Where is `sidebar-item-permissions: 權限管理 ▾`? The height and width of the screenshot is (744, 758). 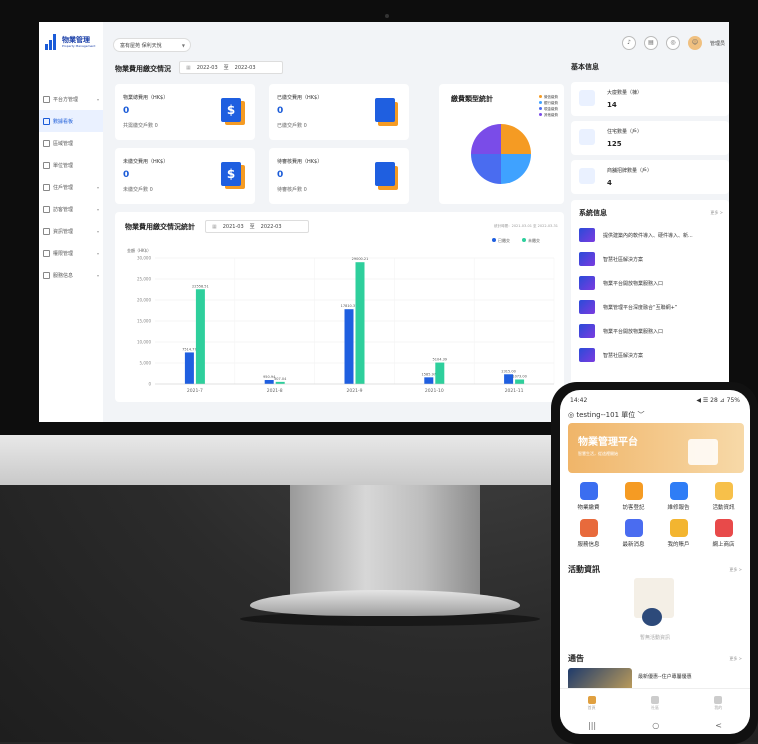 sidebar-item-permissions: 權限管理 ▾ is located at coordinates (71, 253).